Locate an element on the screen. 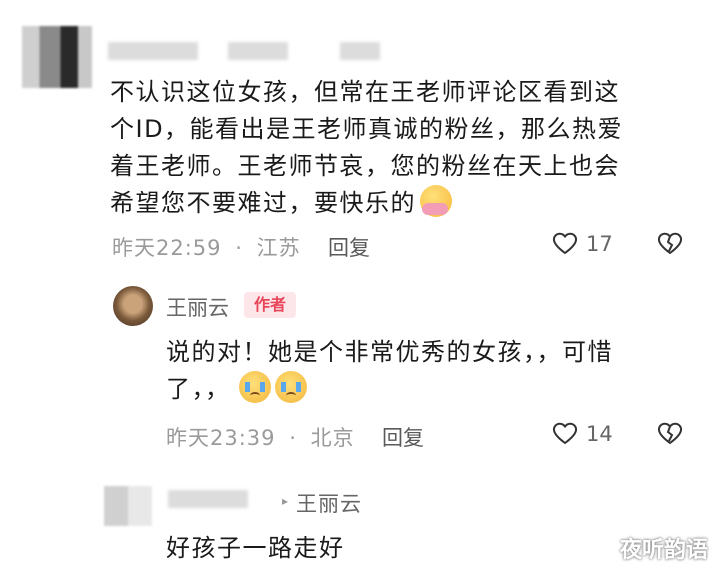 This screenshot has height=574, width=720. author-name: 王丽云 is located at coordinates (197, 307).